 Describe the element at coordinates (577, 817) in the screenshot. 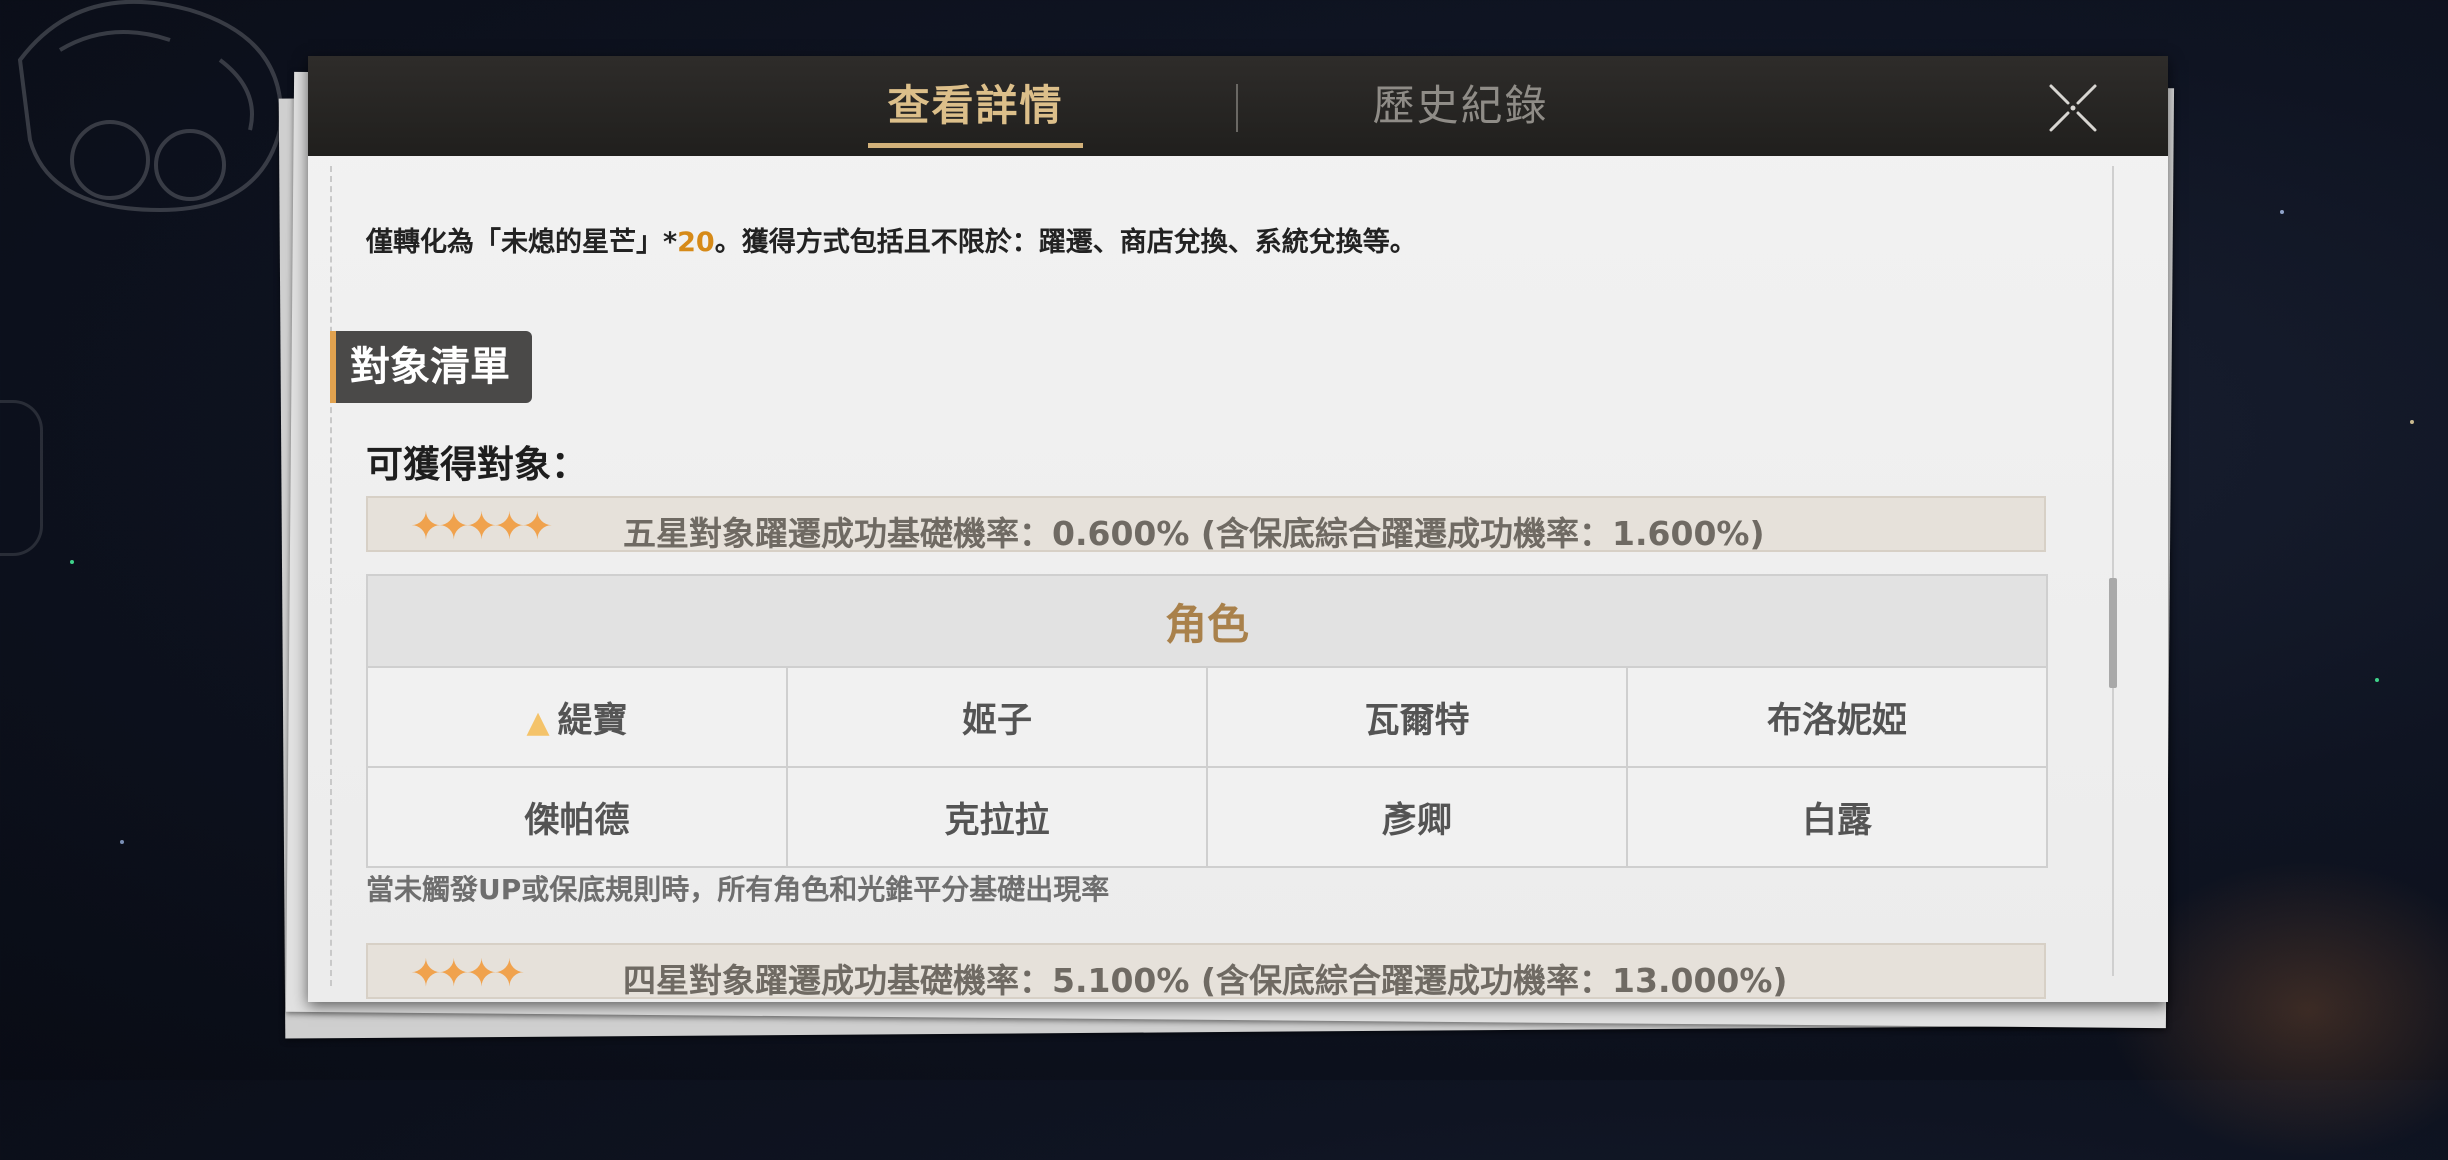

I see `table-cell: 傑帕德` at that location.